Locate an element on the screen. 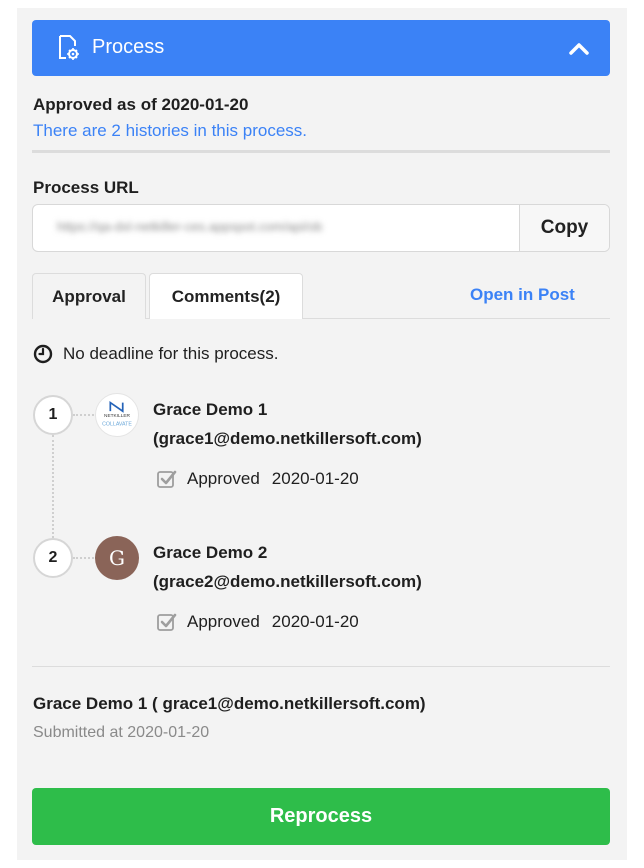 The height and width of the screenshot is (868, 644). tab-approval: Approval is located at coordinates (89, 296).